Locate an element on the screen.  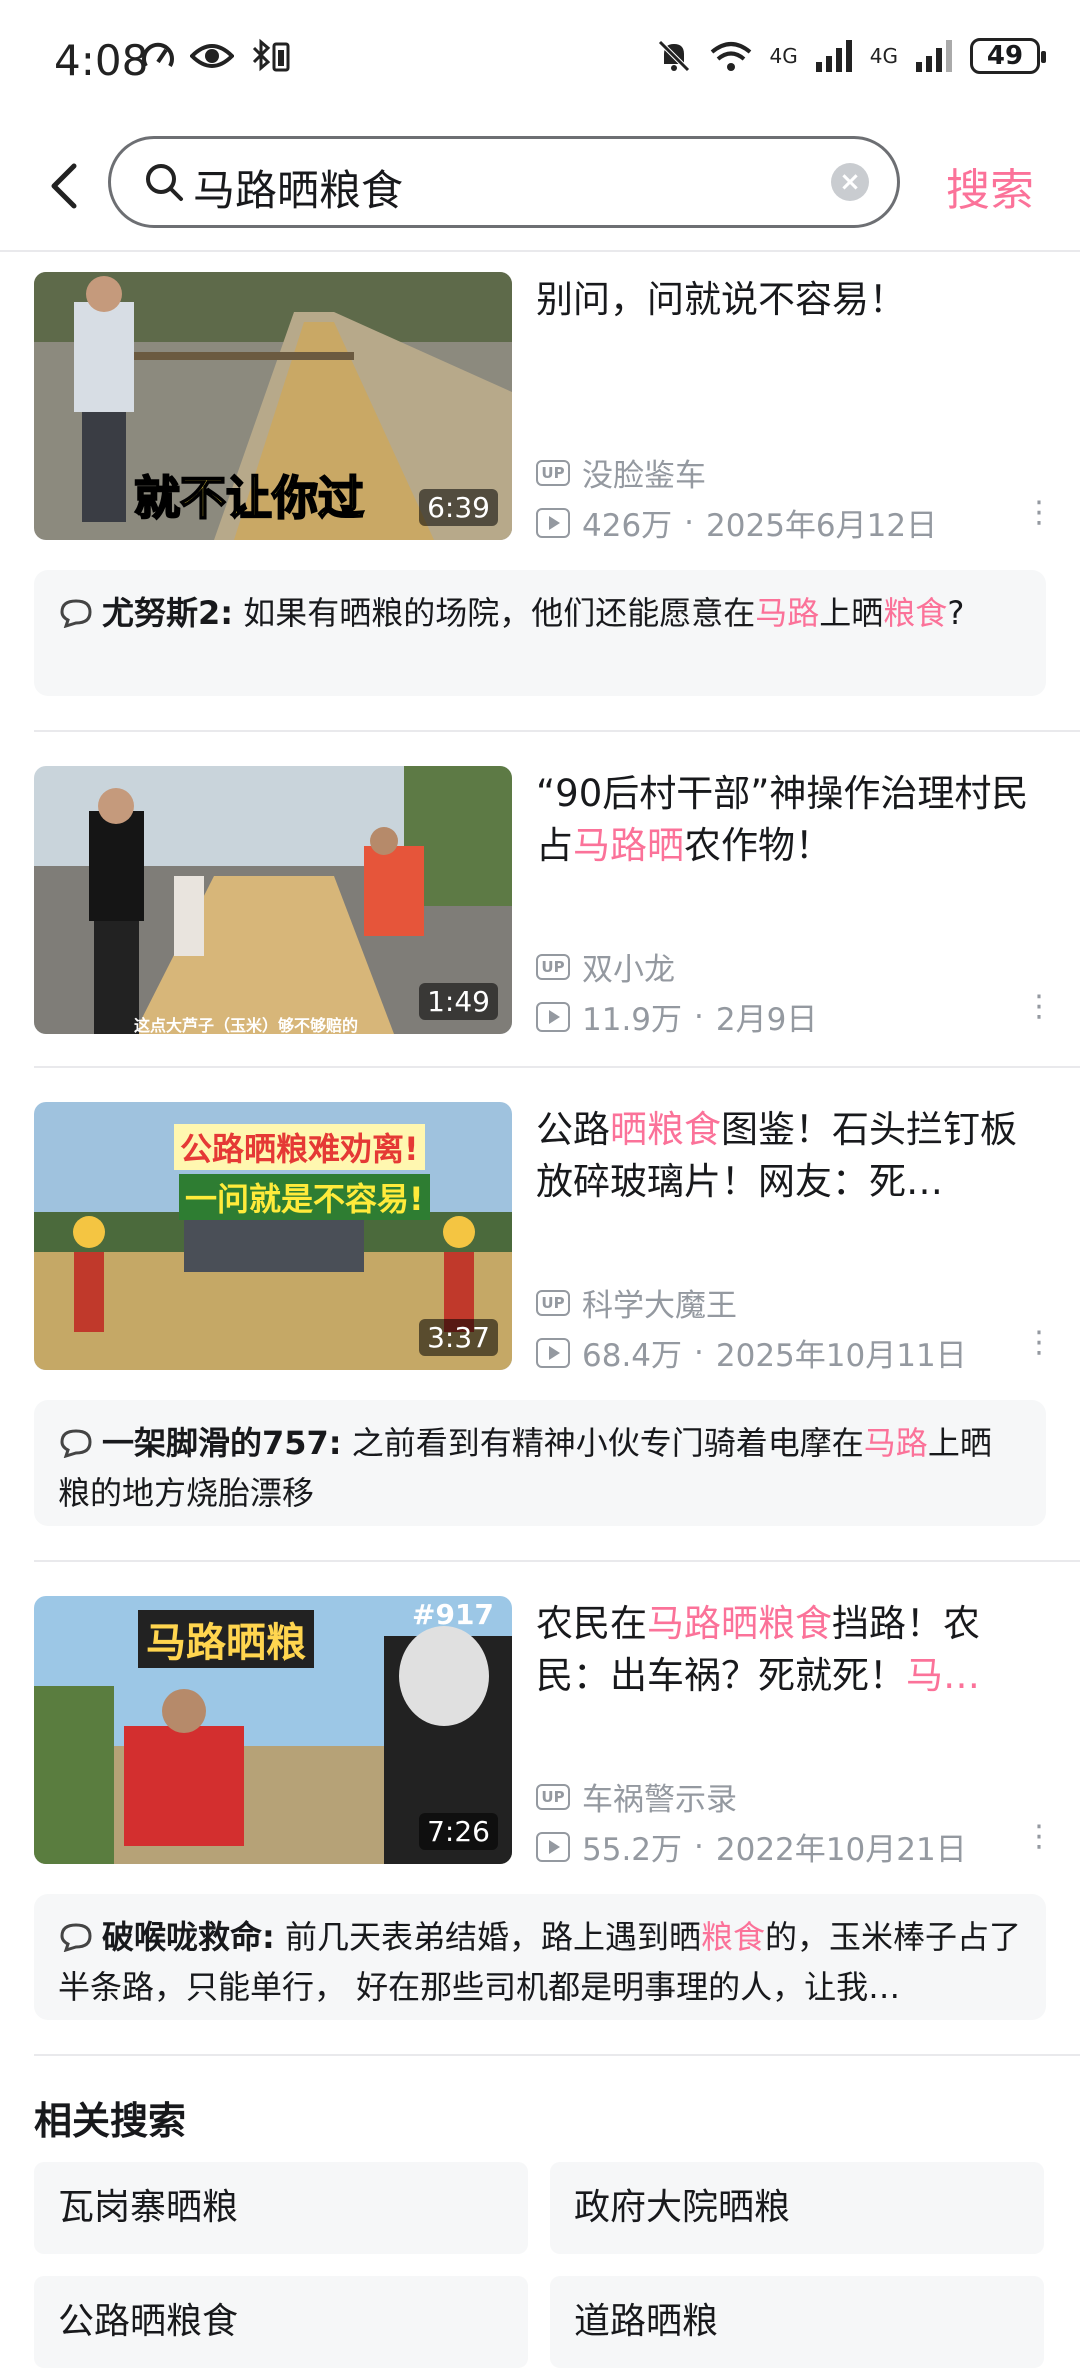
video-author: UP 没脸鉴车 is located at coordinates (621, 472).